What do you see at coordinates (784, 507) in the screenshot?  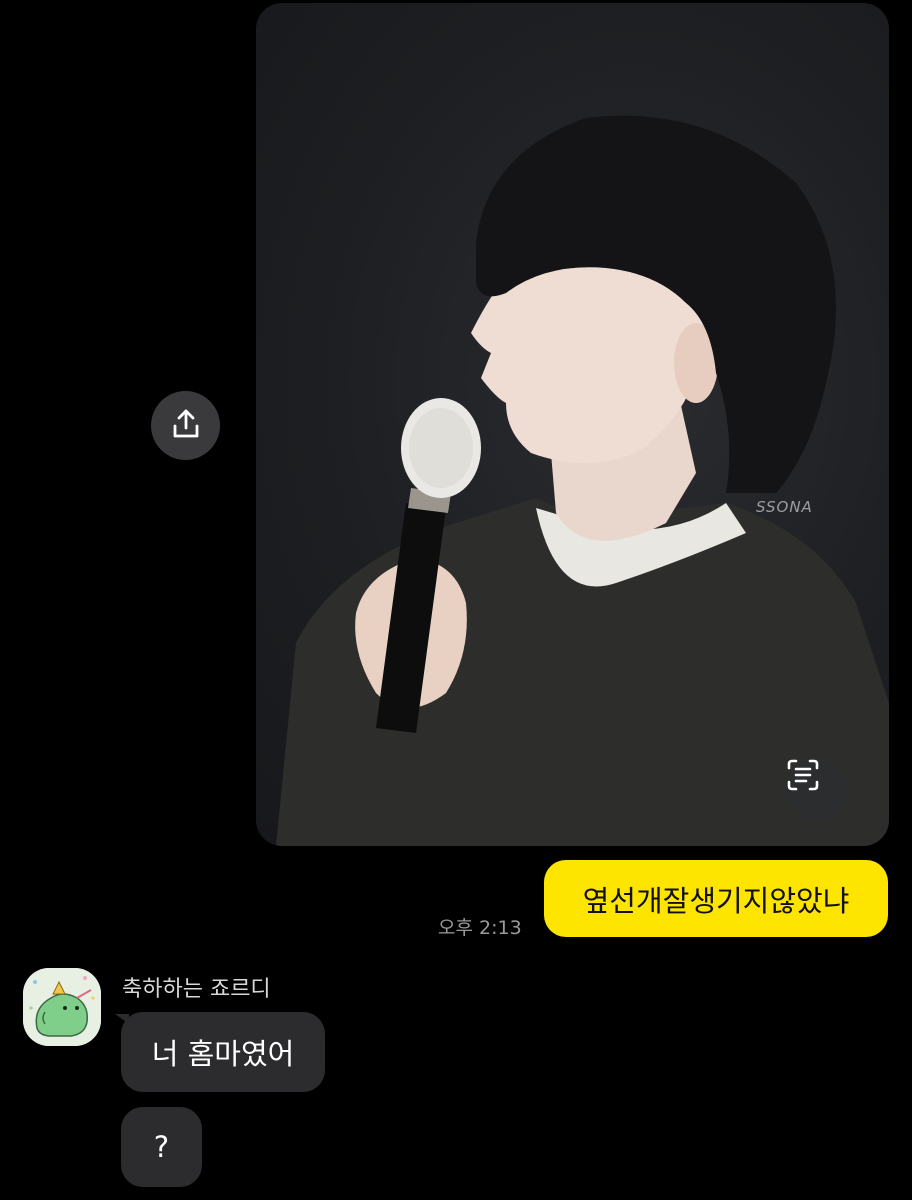 I see `photo-watermark: SSONA` at bounding box center [784, 507].